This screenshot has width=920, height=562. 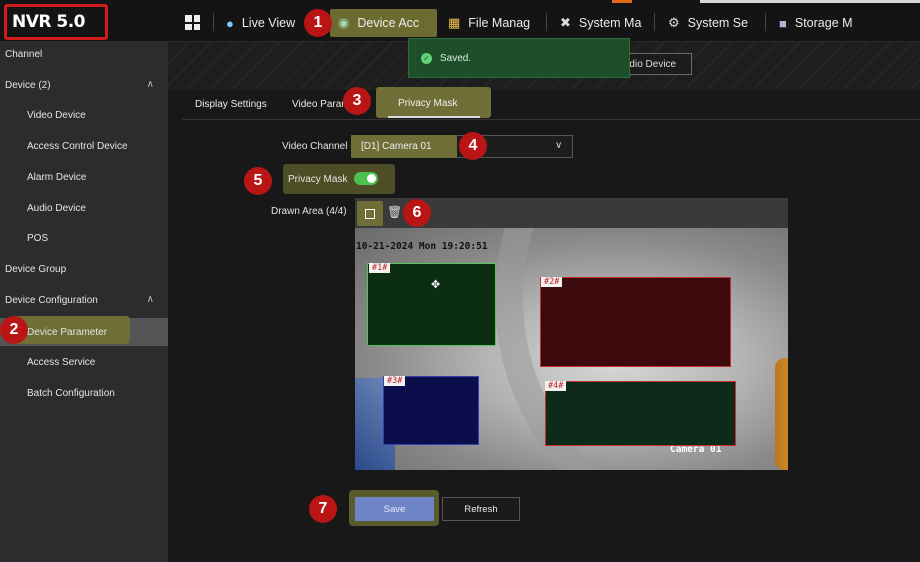 I want to click on draw-area-button, so click(x=370, y=213).